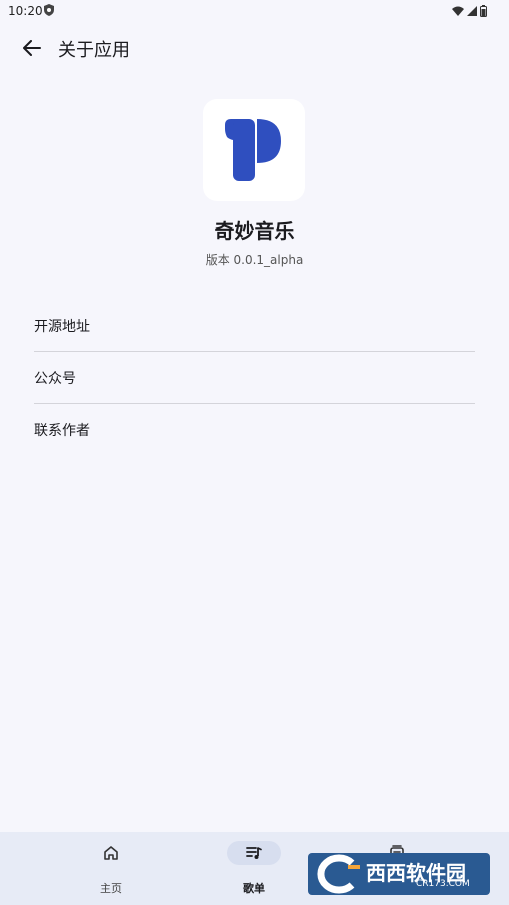  Describe the element at coordinates (49, 10) in the screenshot. I see `shield-icon` at that location.